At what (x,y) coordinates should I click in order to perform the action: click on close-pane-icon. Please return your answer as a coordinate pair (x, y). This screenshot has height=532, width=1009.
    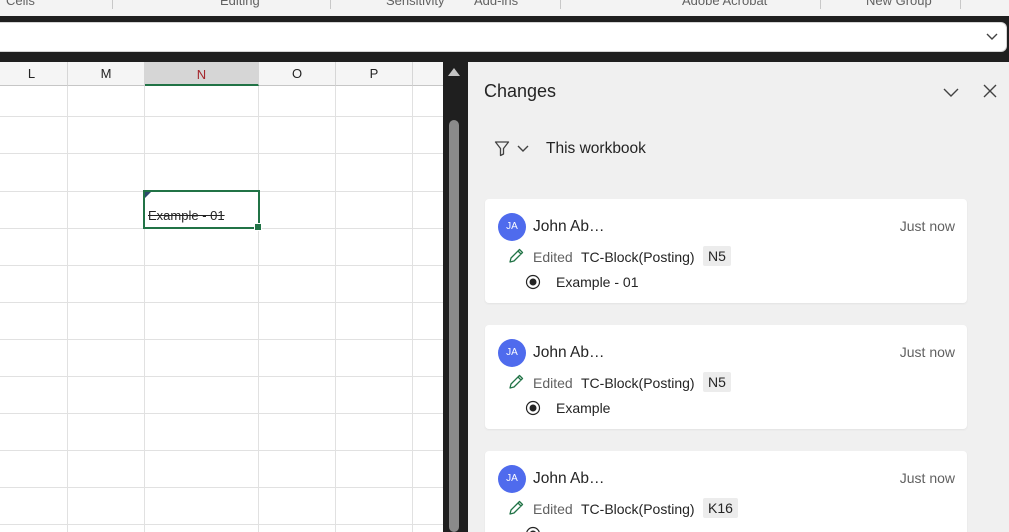
    Looking at the image, I should click on (990, 91).